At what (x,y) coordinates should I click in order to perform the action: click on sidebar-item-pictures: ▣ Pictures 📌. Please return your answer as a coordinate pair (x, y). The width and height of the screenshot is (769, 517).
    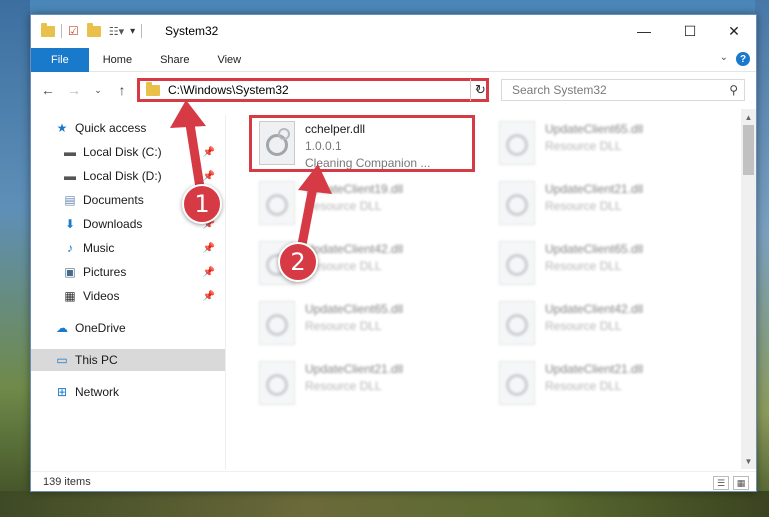
    Looking at the image, I should click on (128, 272).